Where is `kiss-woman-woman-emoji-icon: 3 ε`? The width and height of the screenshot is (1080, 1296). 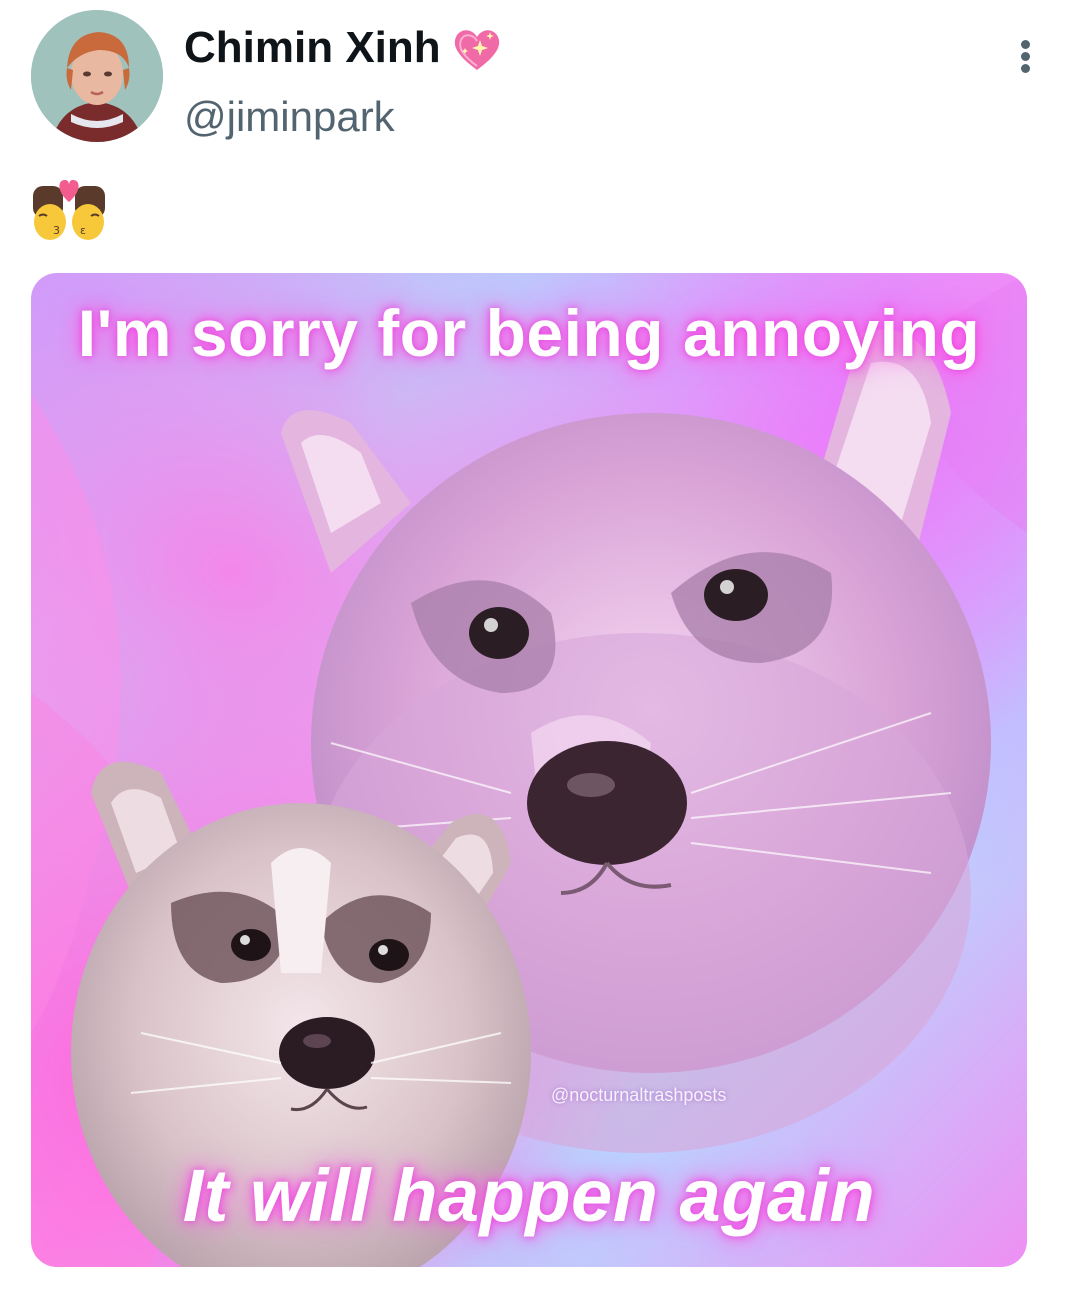 kiss-woman-woman-emoji-icon: 3 ε is located at coordinates (69, 210).